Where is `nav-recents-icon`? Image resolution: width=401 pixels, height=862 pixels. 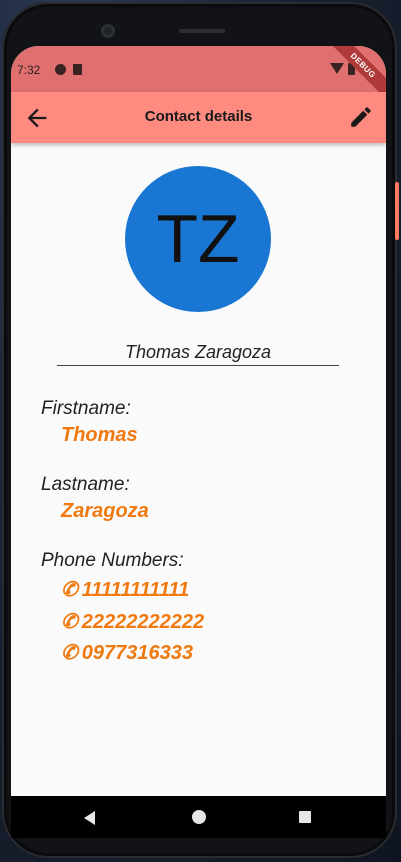 nav-recents-icon is located at coordinates (305, 817).